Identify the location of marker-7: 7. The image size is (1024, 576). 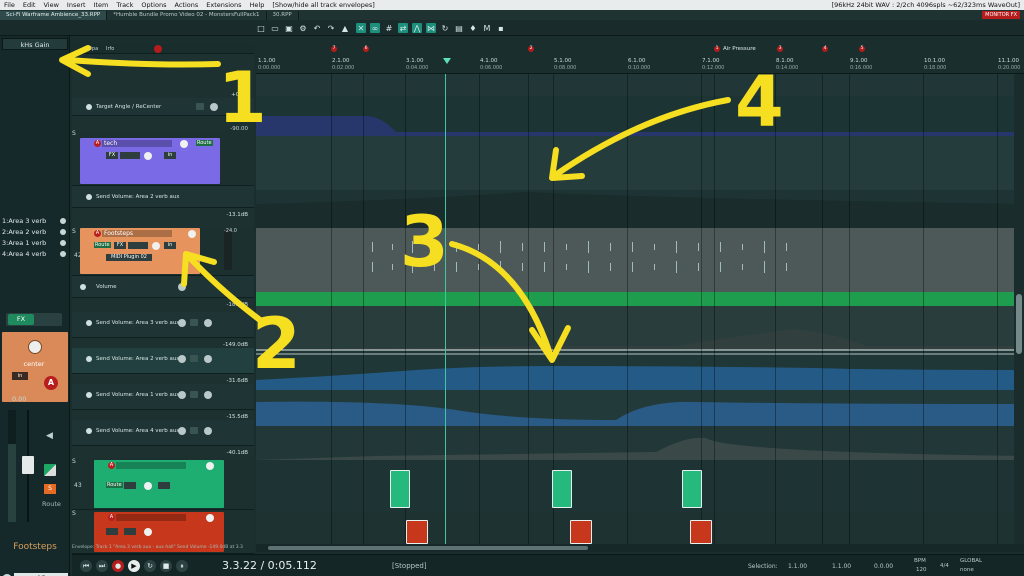
(334, 49).